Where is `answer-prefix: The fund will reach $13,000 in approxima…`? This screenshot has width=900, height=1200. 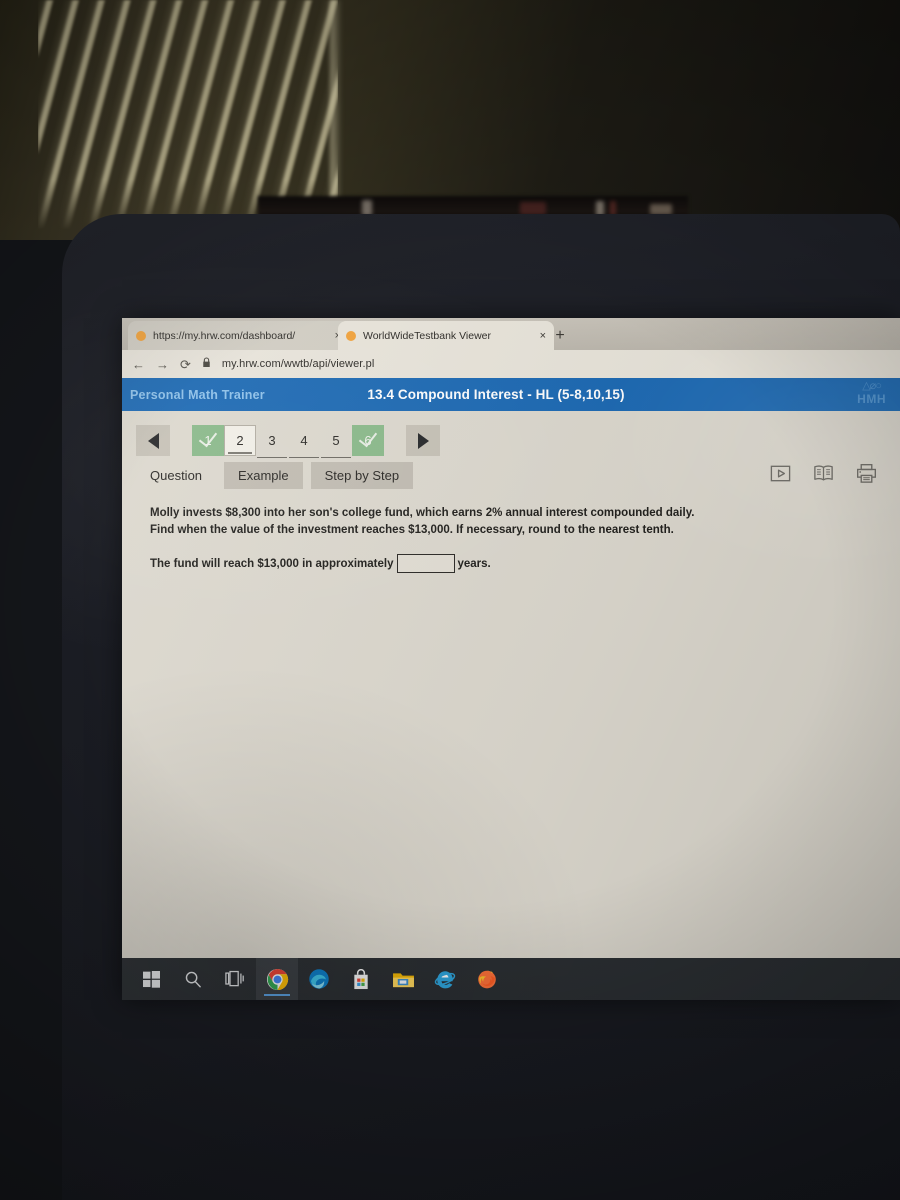 answer-prefix: The fund will reach $13,000 in approxima… is located at coordinates (272, 563).